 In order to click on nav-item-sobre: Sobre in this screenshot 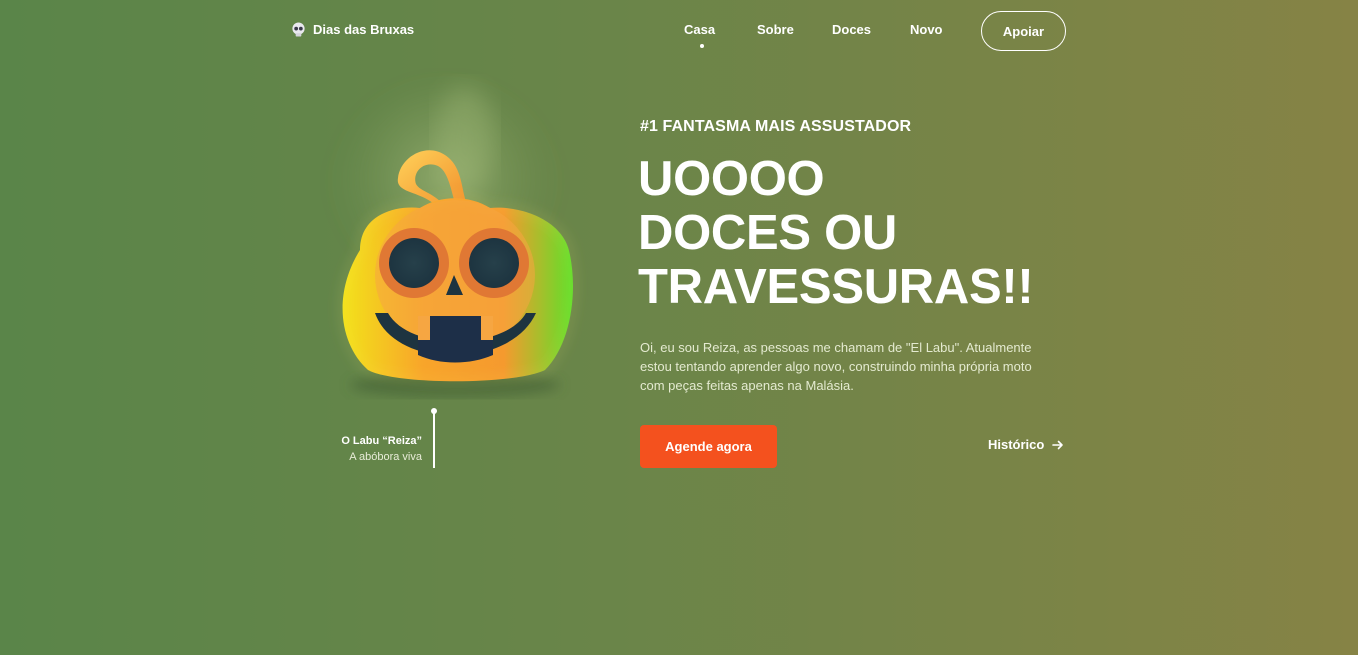, I will do `click(794, 29)`.